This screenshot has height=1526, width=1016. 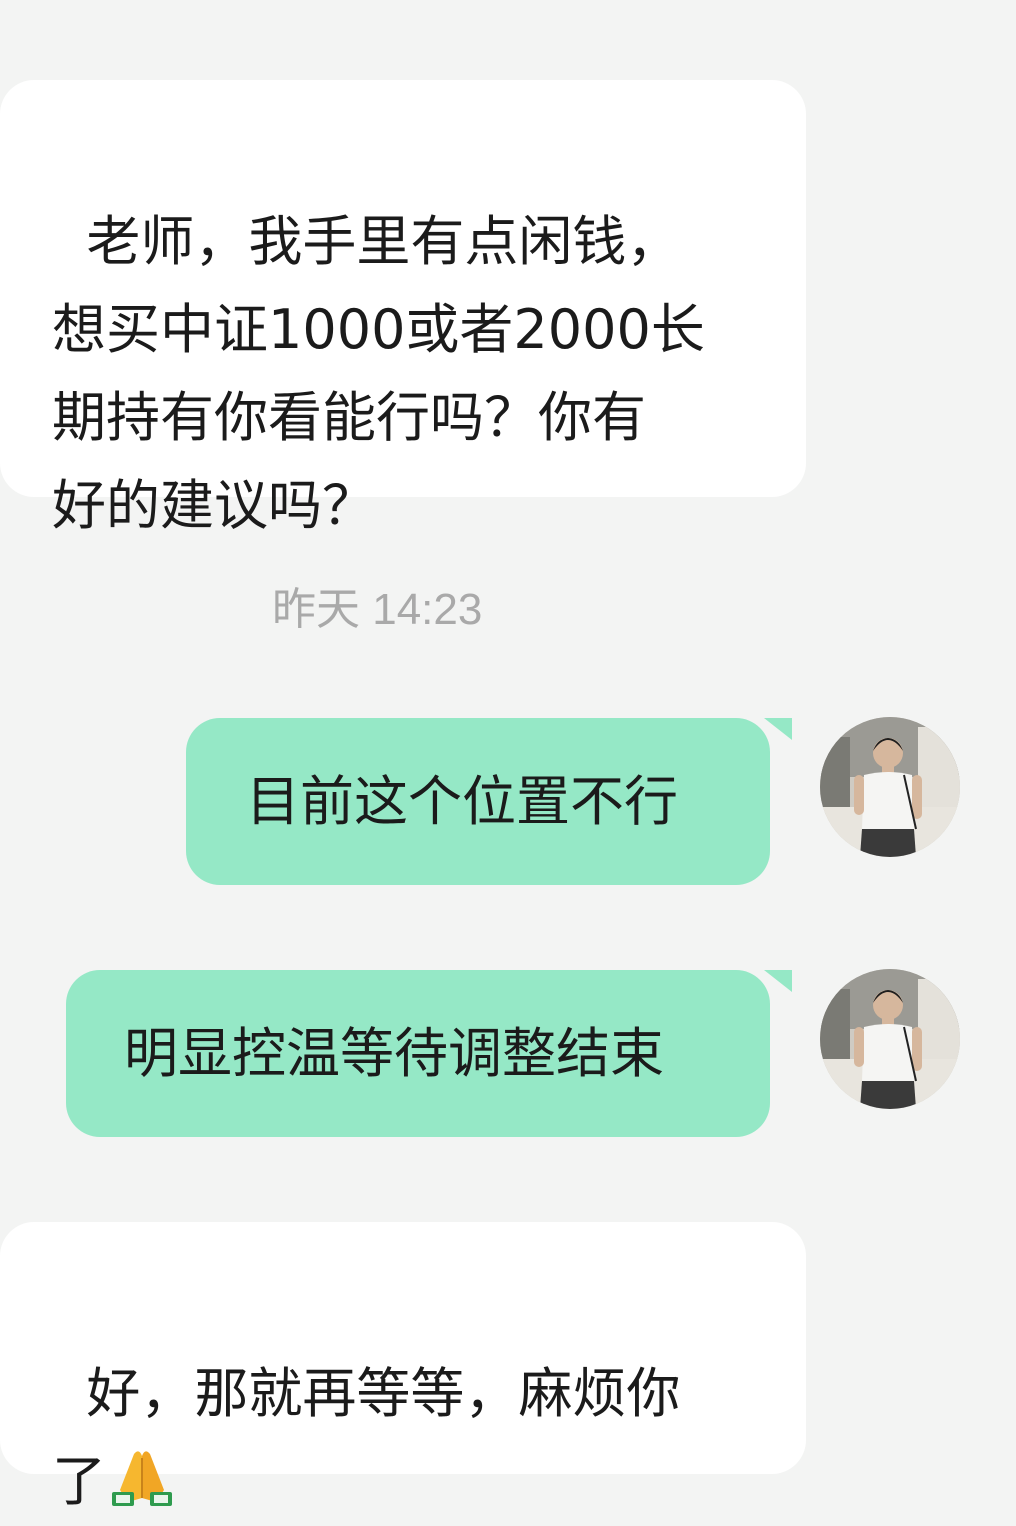 I want to click on message-timestamp: 昨天 14:23, so click(x=377, y=609).